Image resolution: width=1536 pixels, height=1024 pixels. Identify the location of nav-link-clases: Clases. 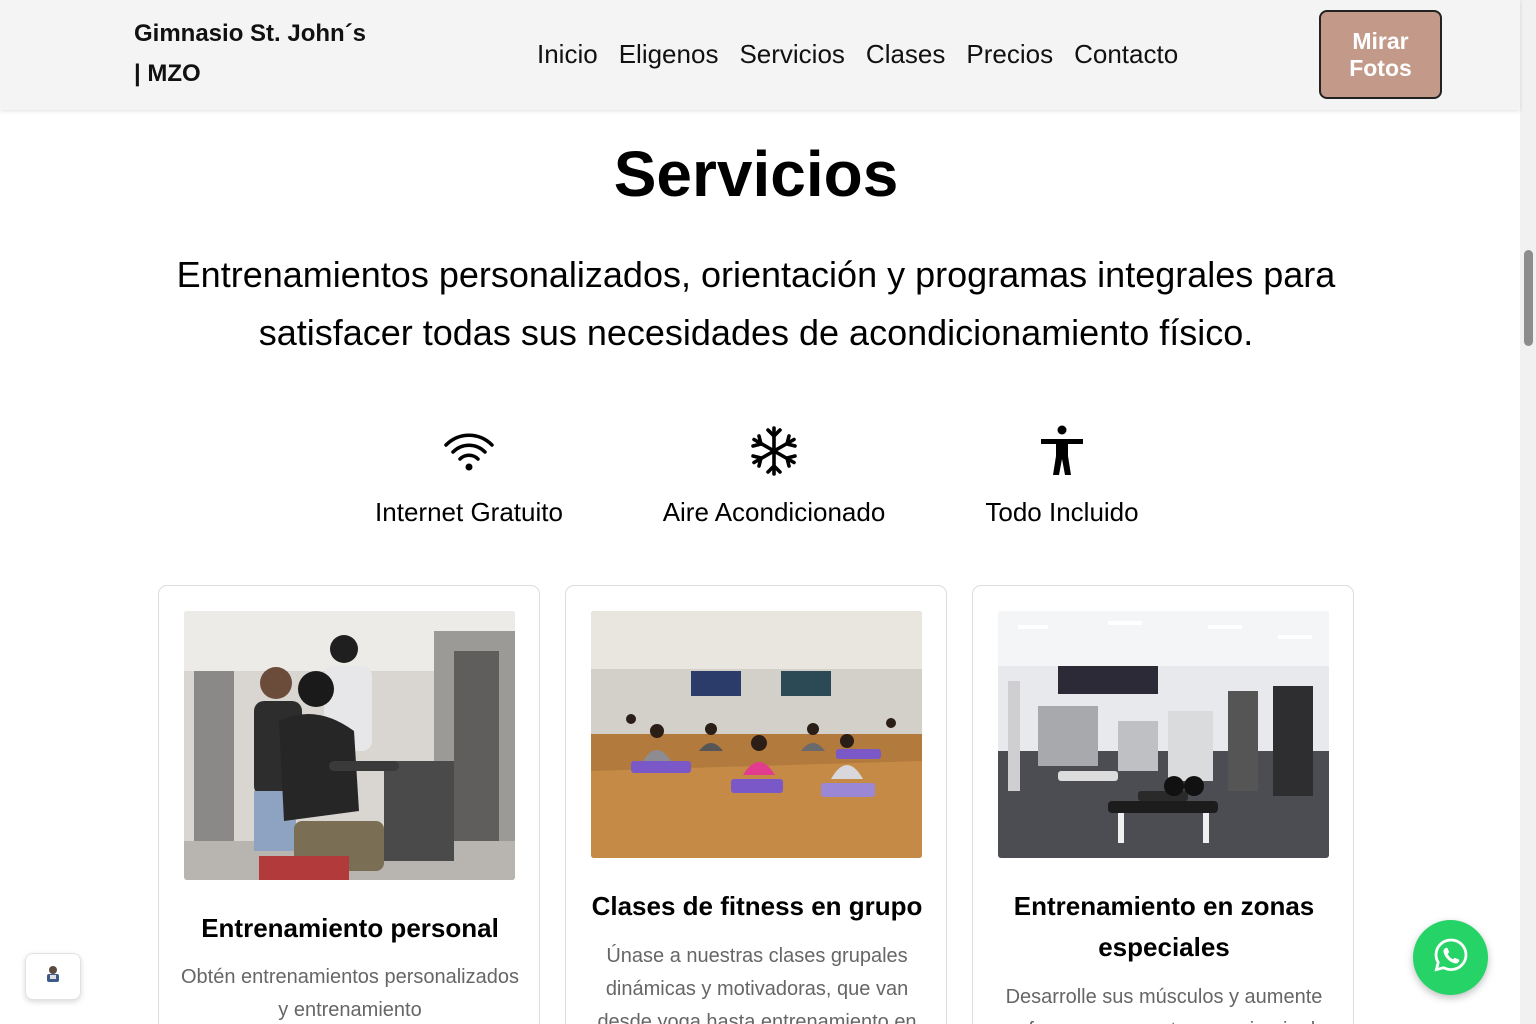
(905, 54).